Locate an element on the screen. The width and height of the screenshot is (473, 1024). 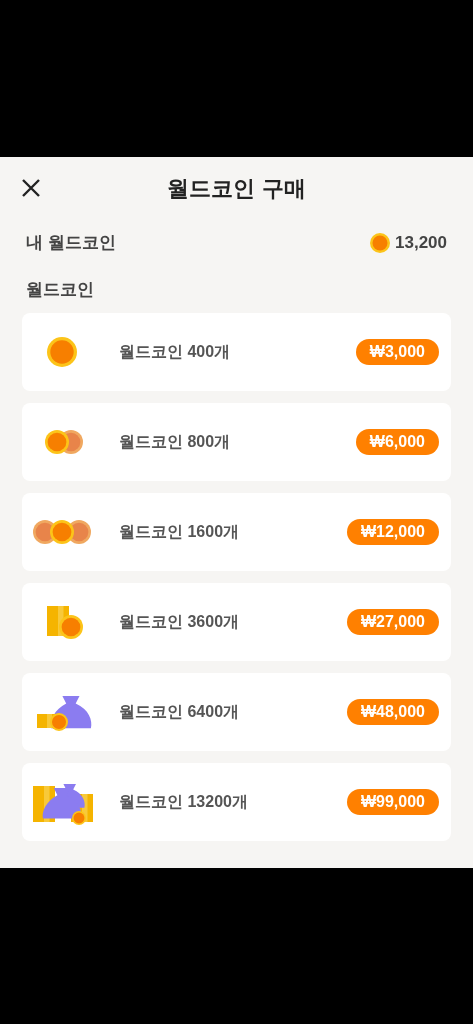
section-title: 월드코인 is located at coordinates (60, 290).